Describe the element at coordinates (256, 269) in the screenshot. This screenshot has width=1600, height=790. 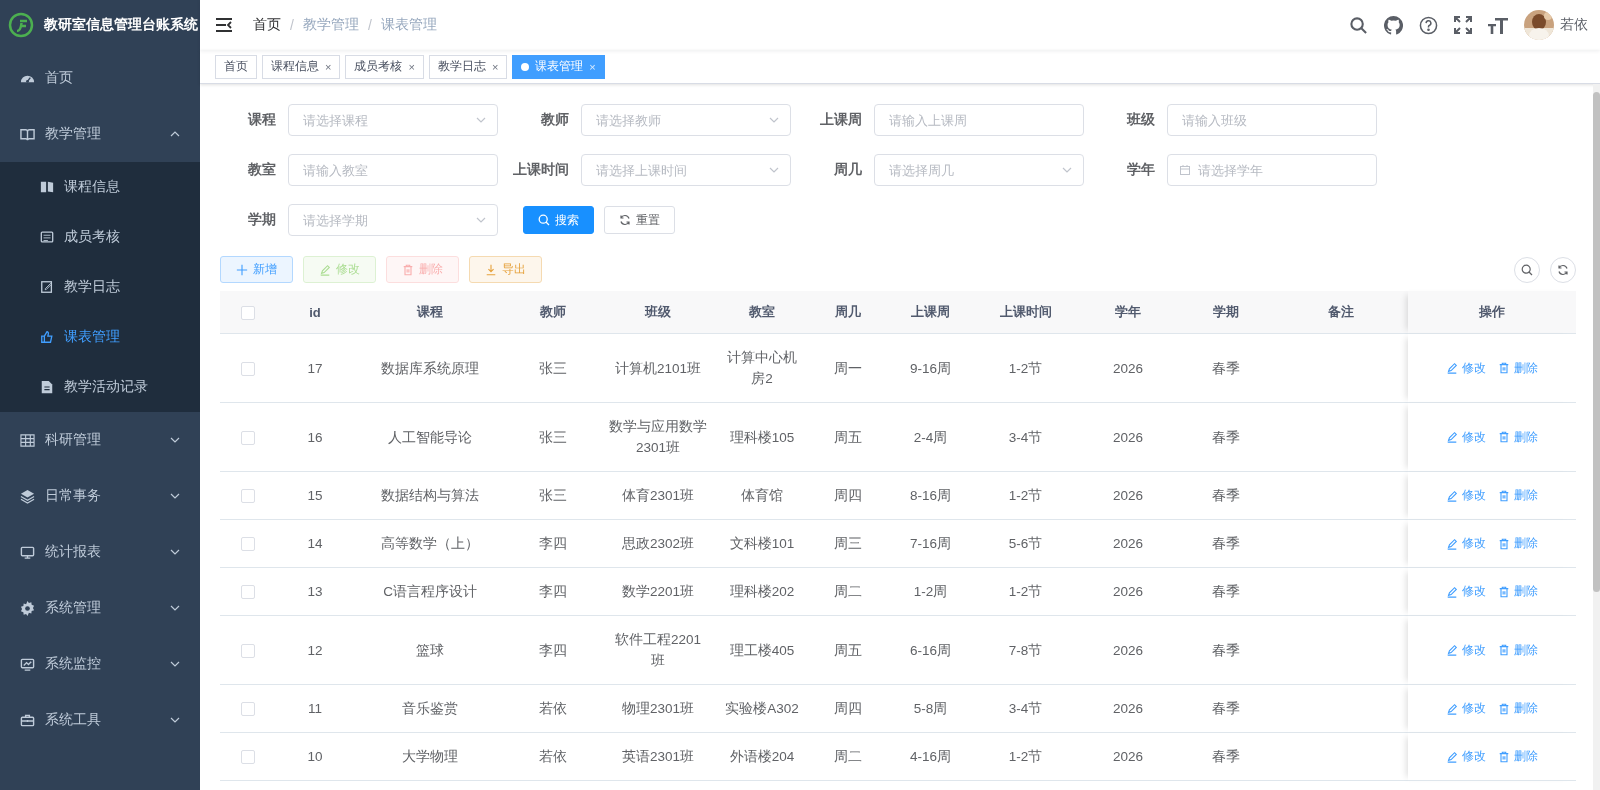
I see `add-button: 新增` at that location.